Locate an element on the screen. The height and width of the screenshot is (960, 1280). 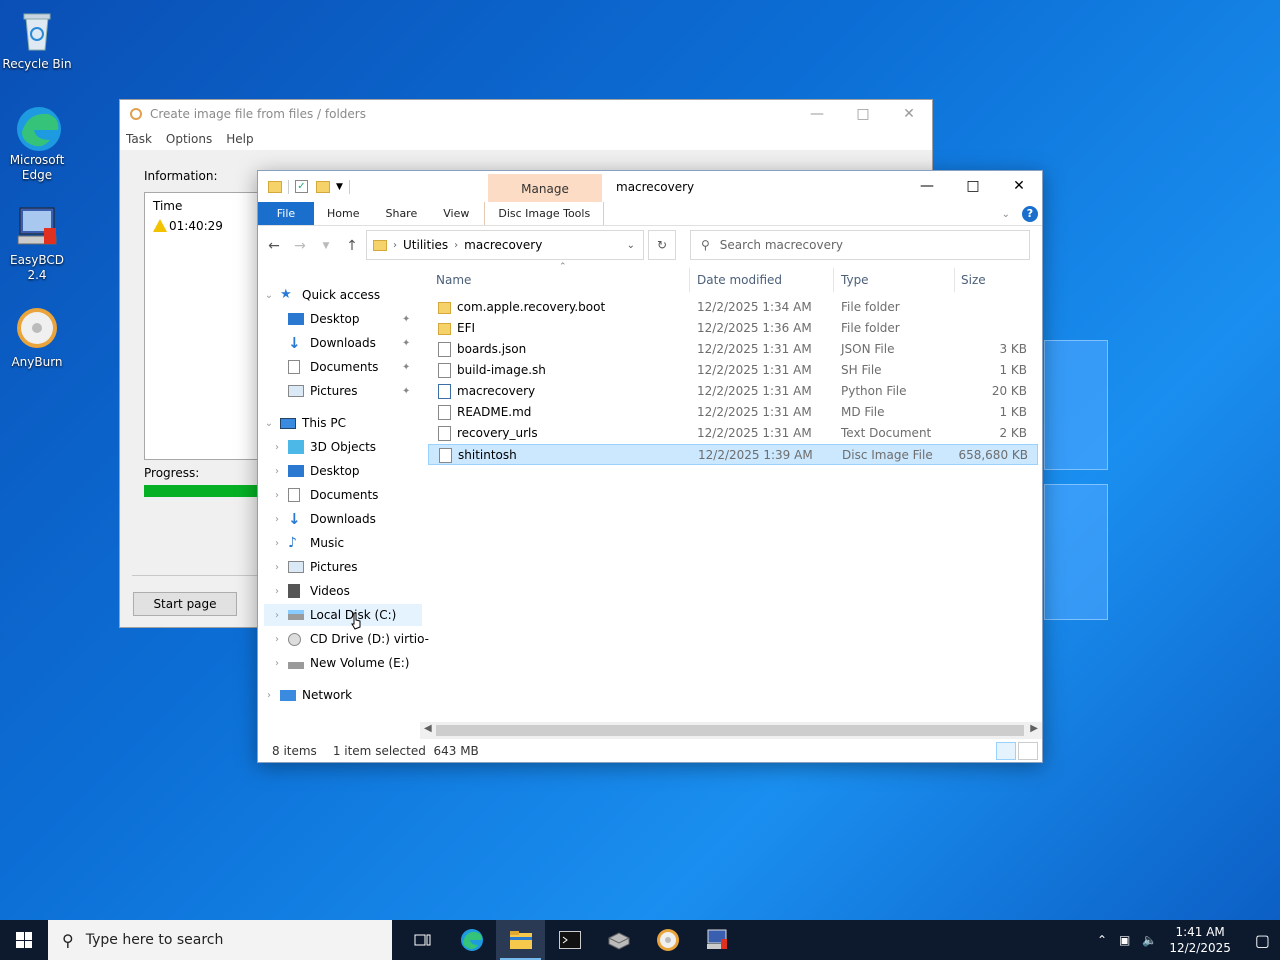
explorer-titlebar: ✓ ▼ Manage macrecovery — □ ✕ is located at coordinates (650, 186).